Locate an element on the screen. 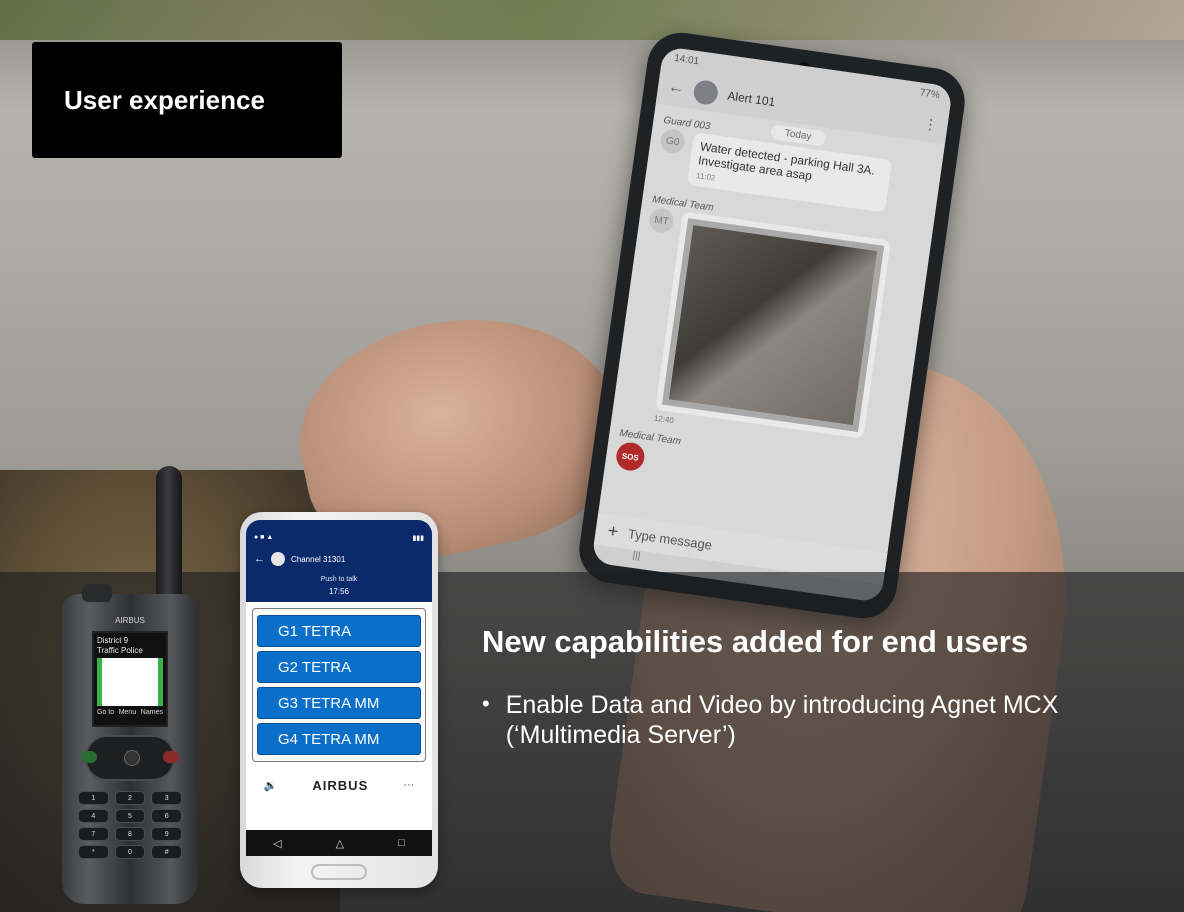 The width and height of the screenshot is (1184, 912). android-header: ← Channel 31301 is located at coordinates (339, 559).